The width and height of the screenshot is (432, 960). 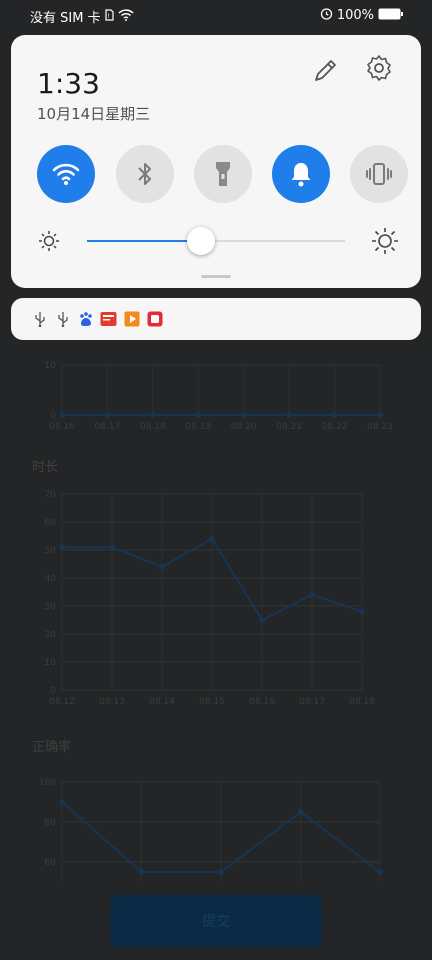 I want to click on x-tick-label: 08.13, so click(x=112, y=702).